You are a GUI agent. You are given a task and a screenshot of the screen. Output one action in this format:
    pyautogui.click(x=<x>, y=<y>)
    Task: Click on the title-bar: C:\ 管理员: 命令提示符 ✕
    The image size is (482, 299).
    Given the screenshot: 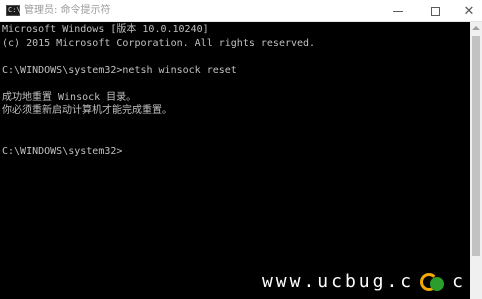 What is the action you would take?
    pyautogui.click(x=241, y=11)
    